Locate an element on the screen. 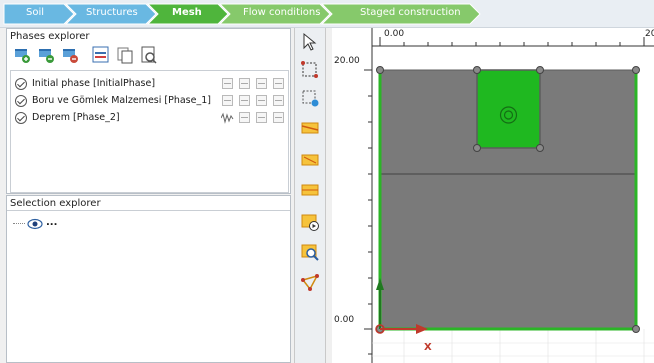  eye-icon is located at coordinates (35, 224).